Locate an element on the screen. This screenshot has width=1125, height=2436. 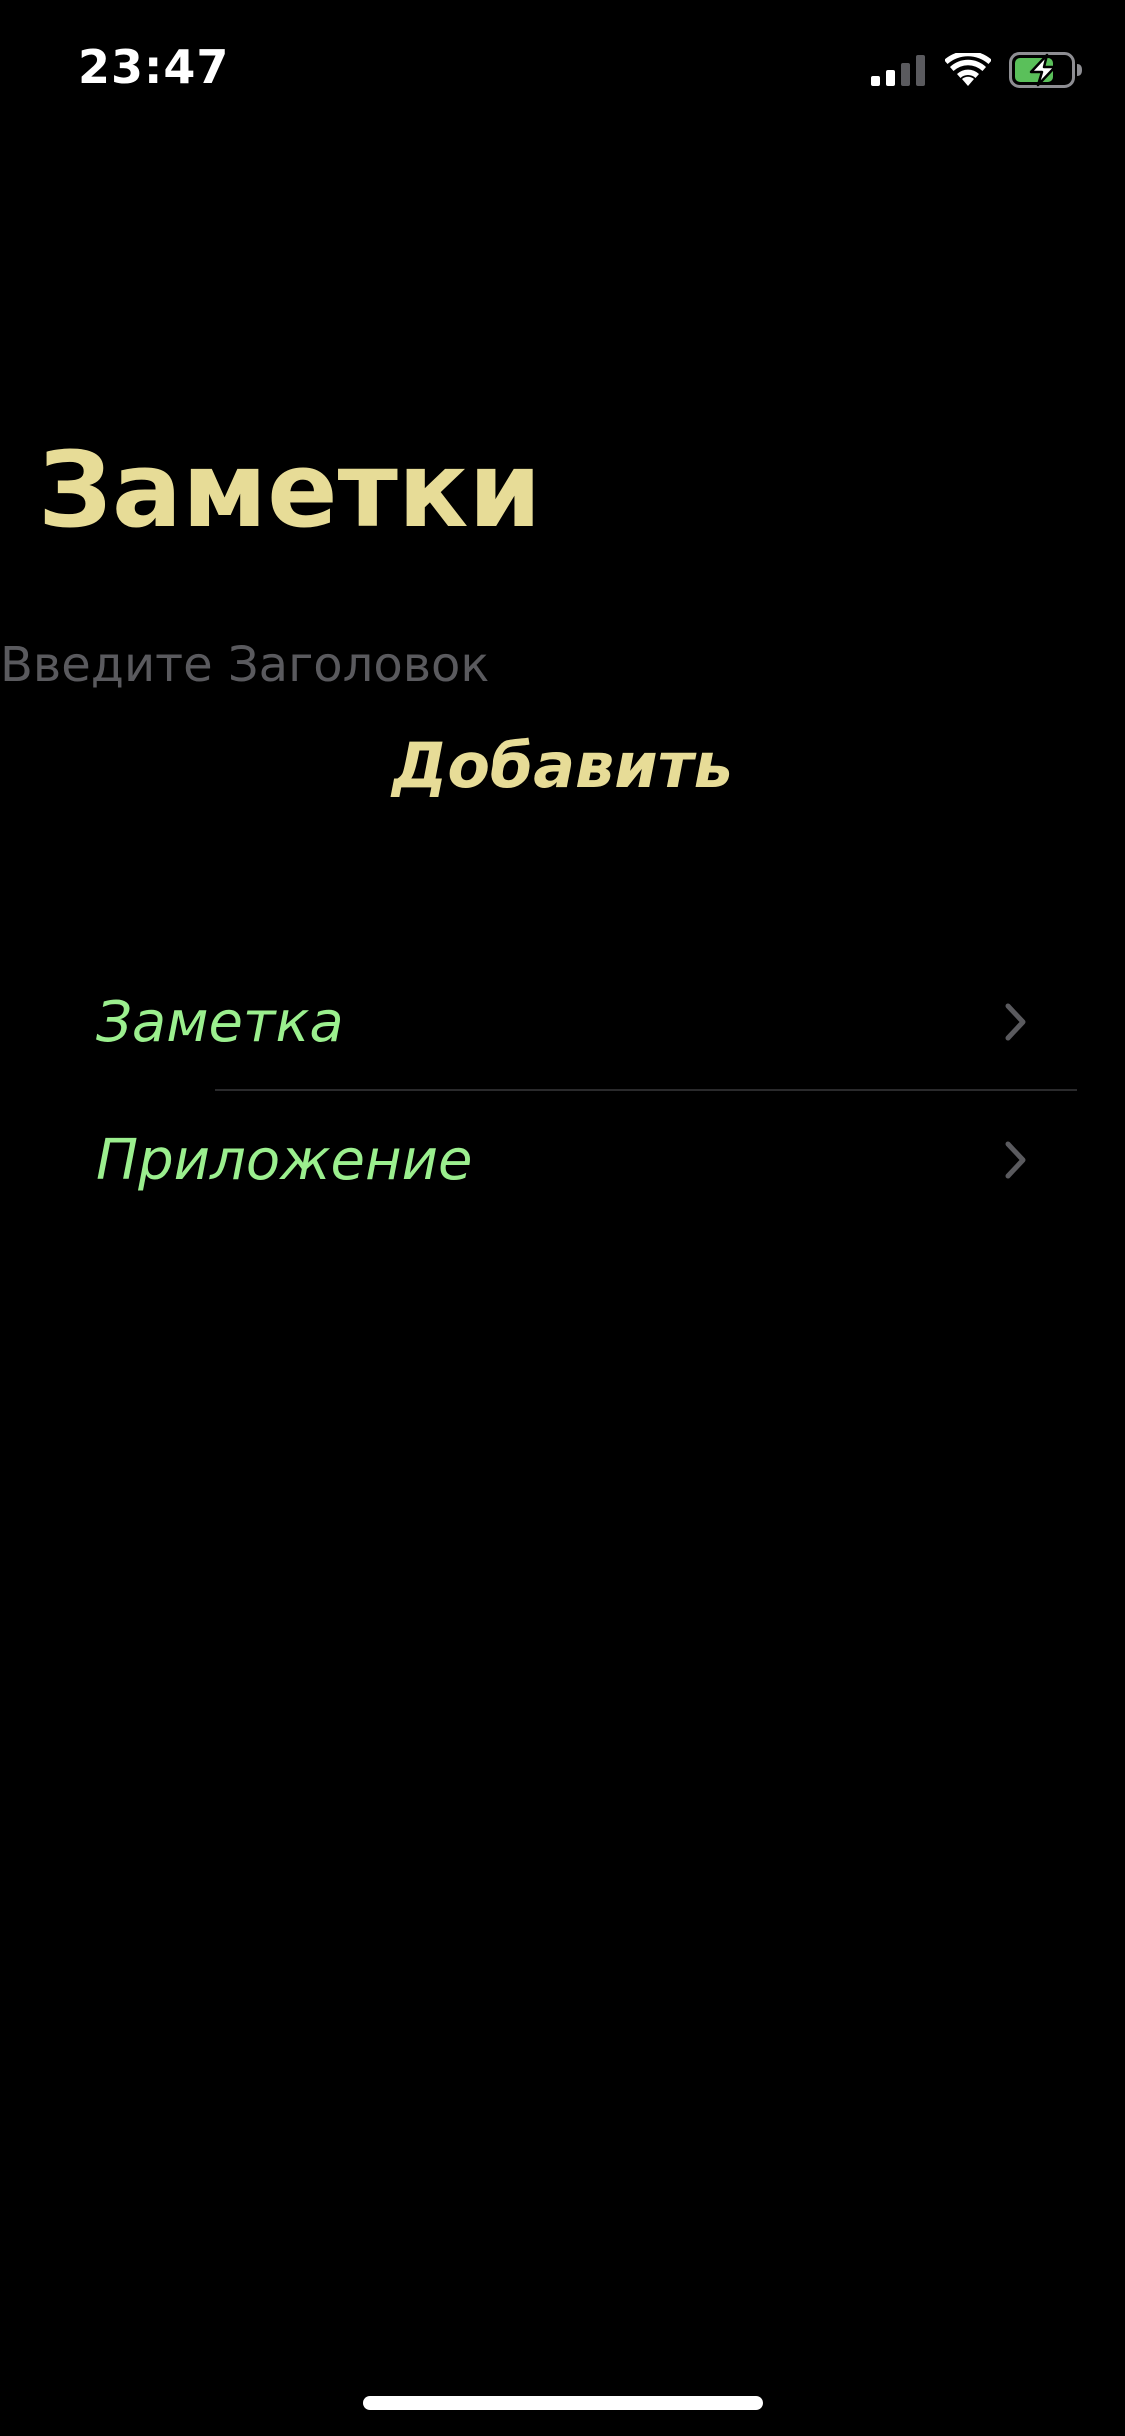
status-icons is located at coordinates (977, 70).